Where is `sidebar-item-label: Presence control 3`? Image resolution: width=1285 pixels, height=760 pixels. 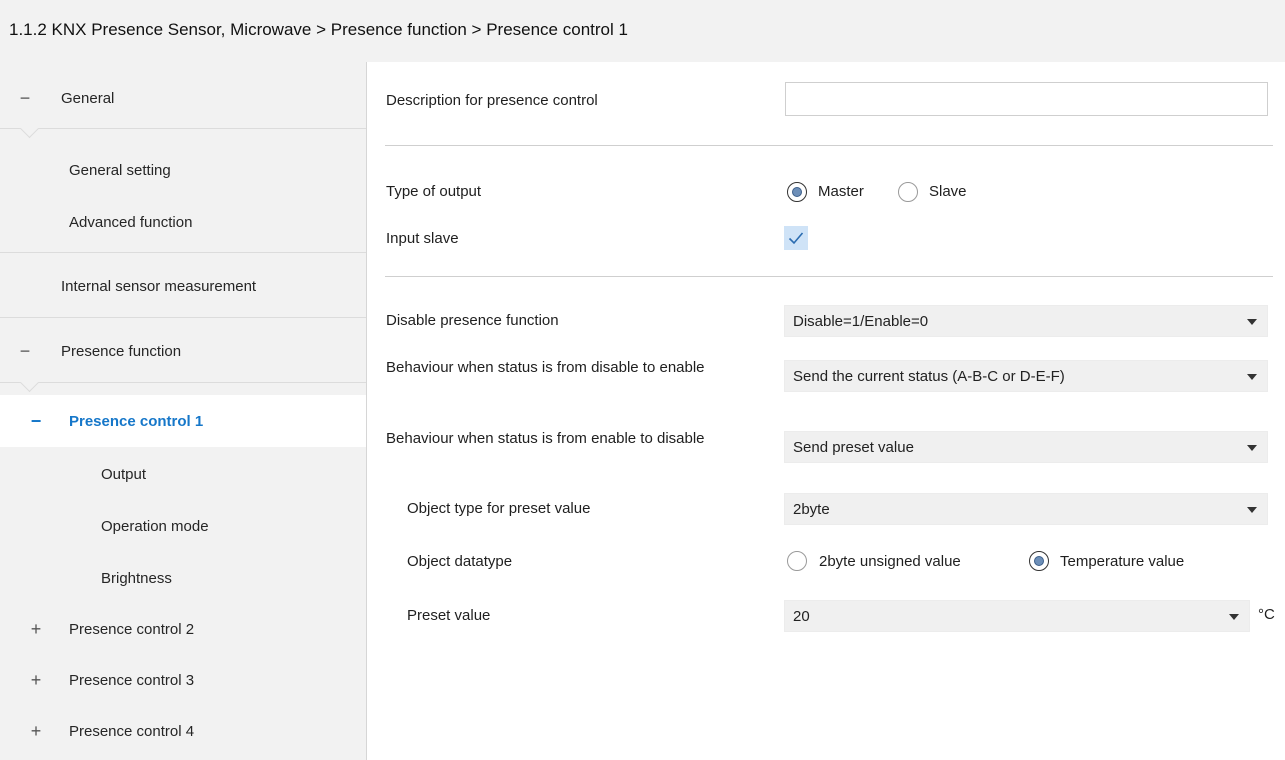 sidebar-item-label: Presence control 3 is located at coordinates (132, 680).